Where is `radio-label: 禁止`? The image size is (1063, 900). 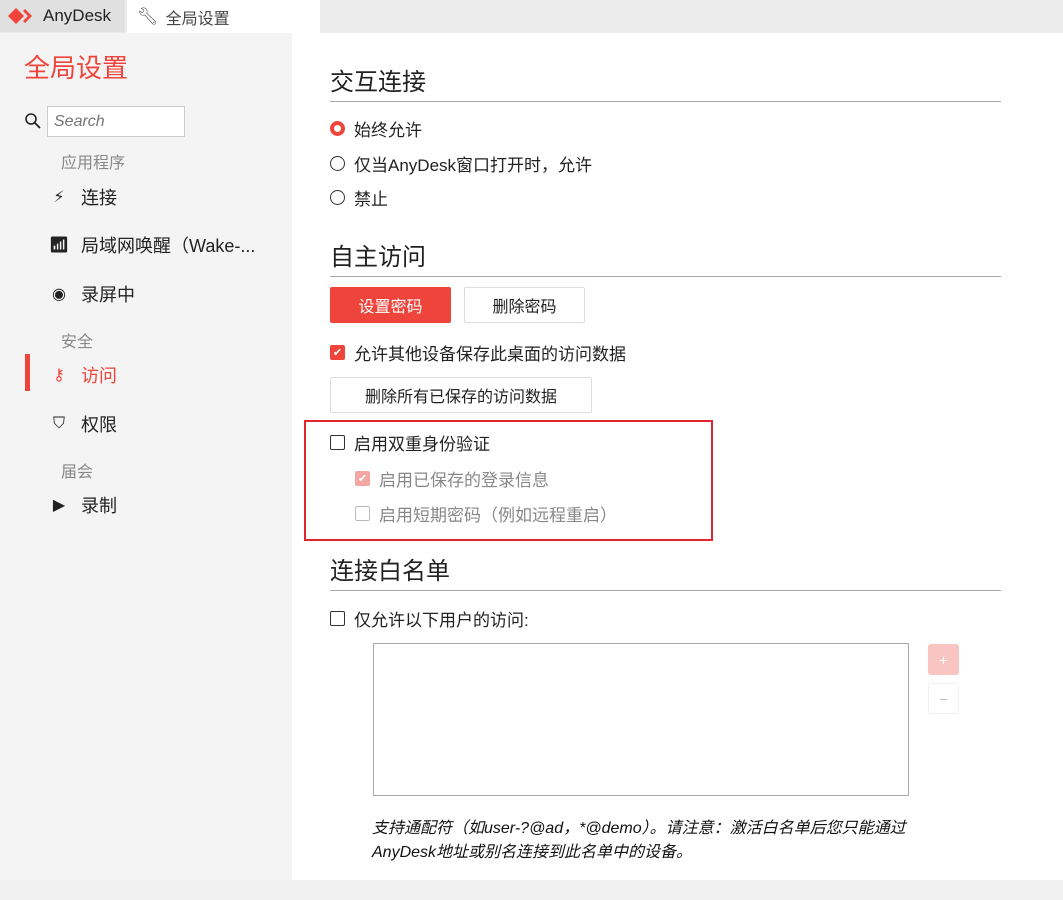
radio-label: 禁止 is located at coordinates (371, 199).